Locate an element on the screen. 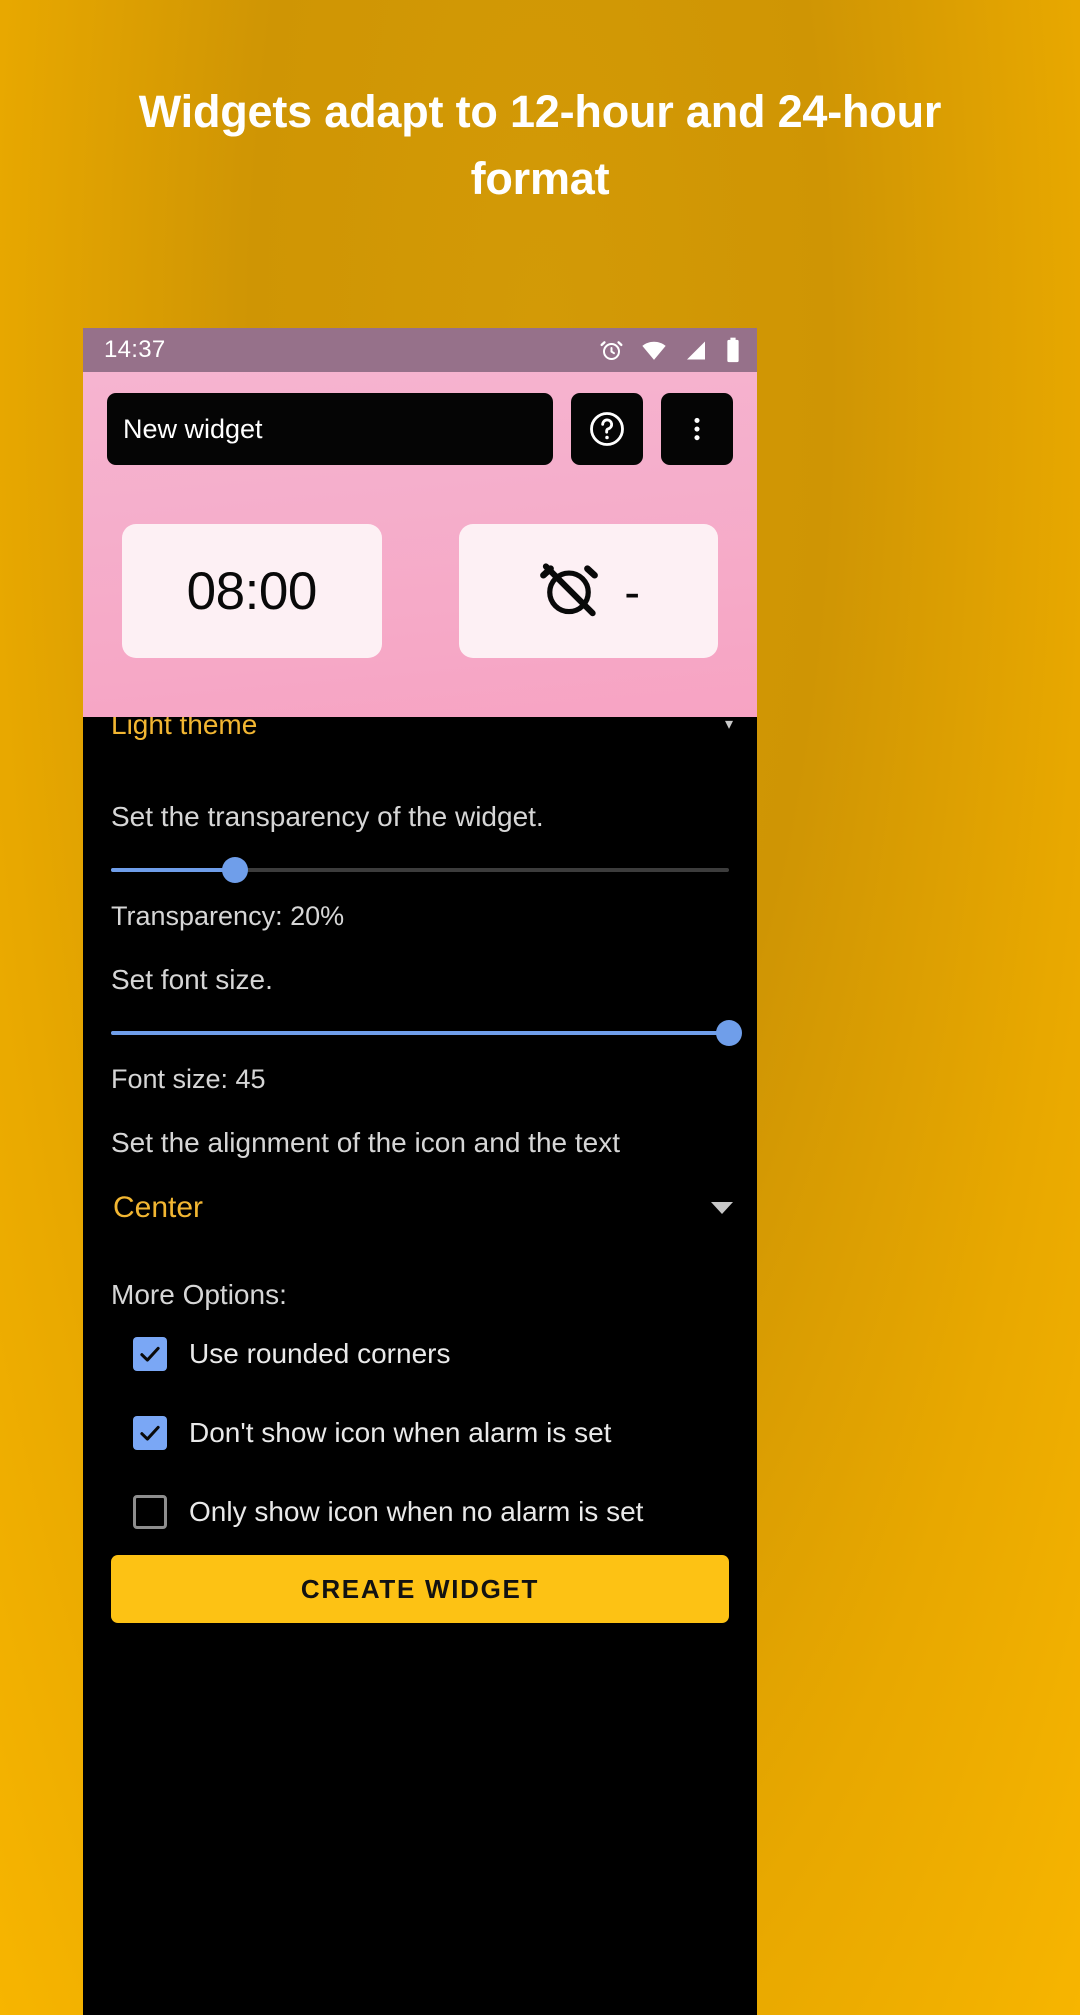 This screenshot has height=2015, width=1080. transparency-value: Transparency: 20% is located at coordinates (228, 916).